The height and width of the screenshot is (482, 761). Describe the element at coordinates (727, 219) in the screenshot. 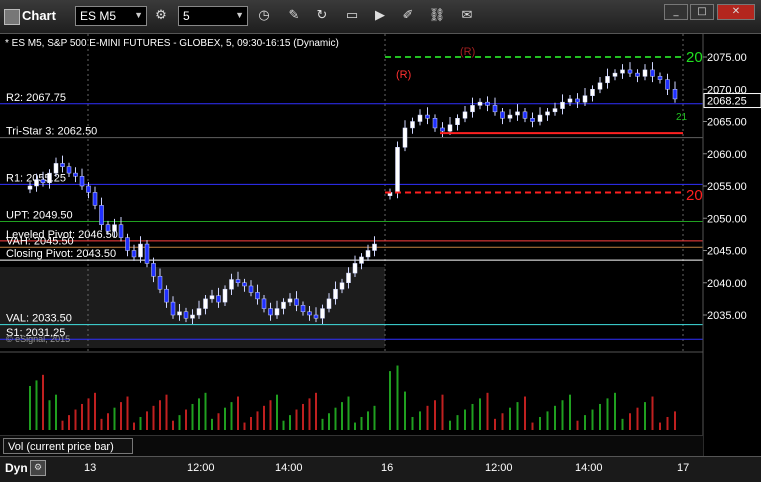

I see `y-tick-label: 2050.00` at that location.